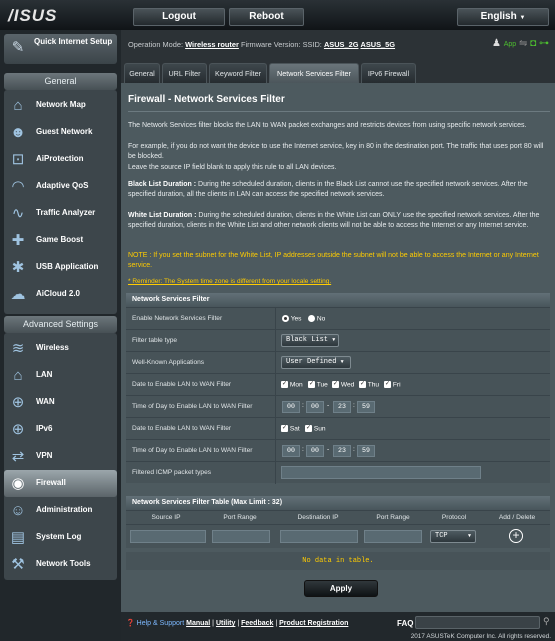 Image resolution: width=555 pixels, height=641 pixels. I want to click on sidebar-item-label: Game Boost, so click(60, 239).